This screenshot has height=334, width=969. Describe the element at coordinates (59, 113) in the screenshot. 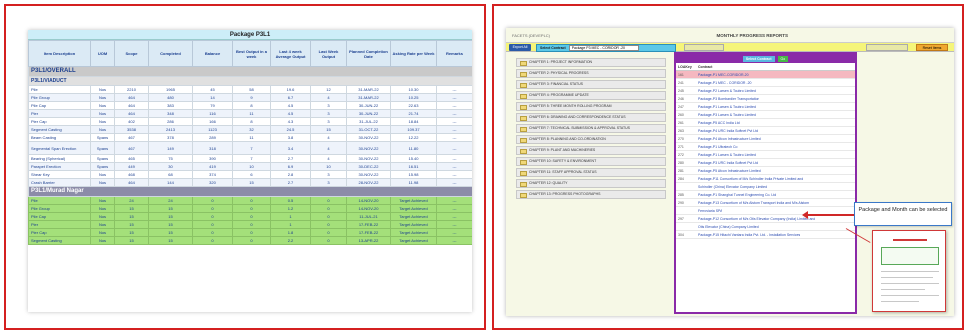

I see `table-cell: Pier` at that location.